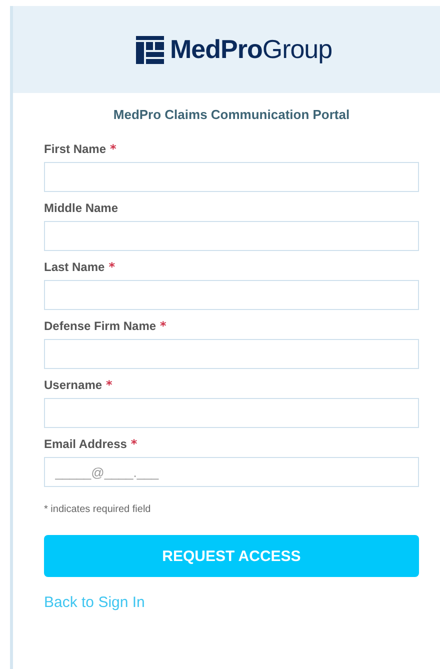 Image resolution: width=440 pixels, height=669 pixels. I want to click on field-label: Last Name, so click(74, 267).